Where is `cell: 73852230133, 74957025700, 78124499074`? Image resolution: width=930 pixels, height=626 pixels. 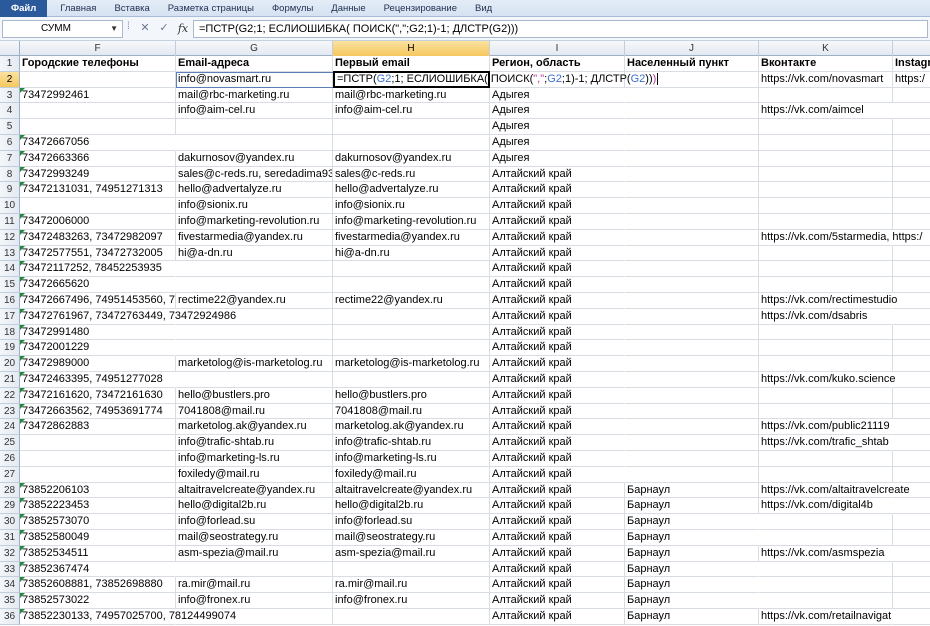
cell: 73852230133, 74957025700, 78124499074 is located at coordinates (128, 617).